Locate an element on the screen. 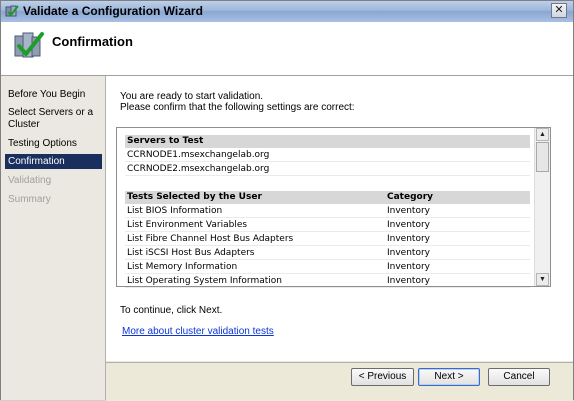 This screenshot has width=574, height=401. tests-header-label: Tests Selected by the User is located at coordinates (194, 197).